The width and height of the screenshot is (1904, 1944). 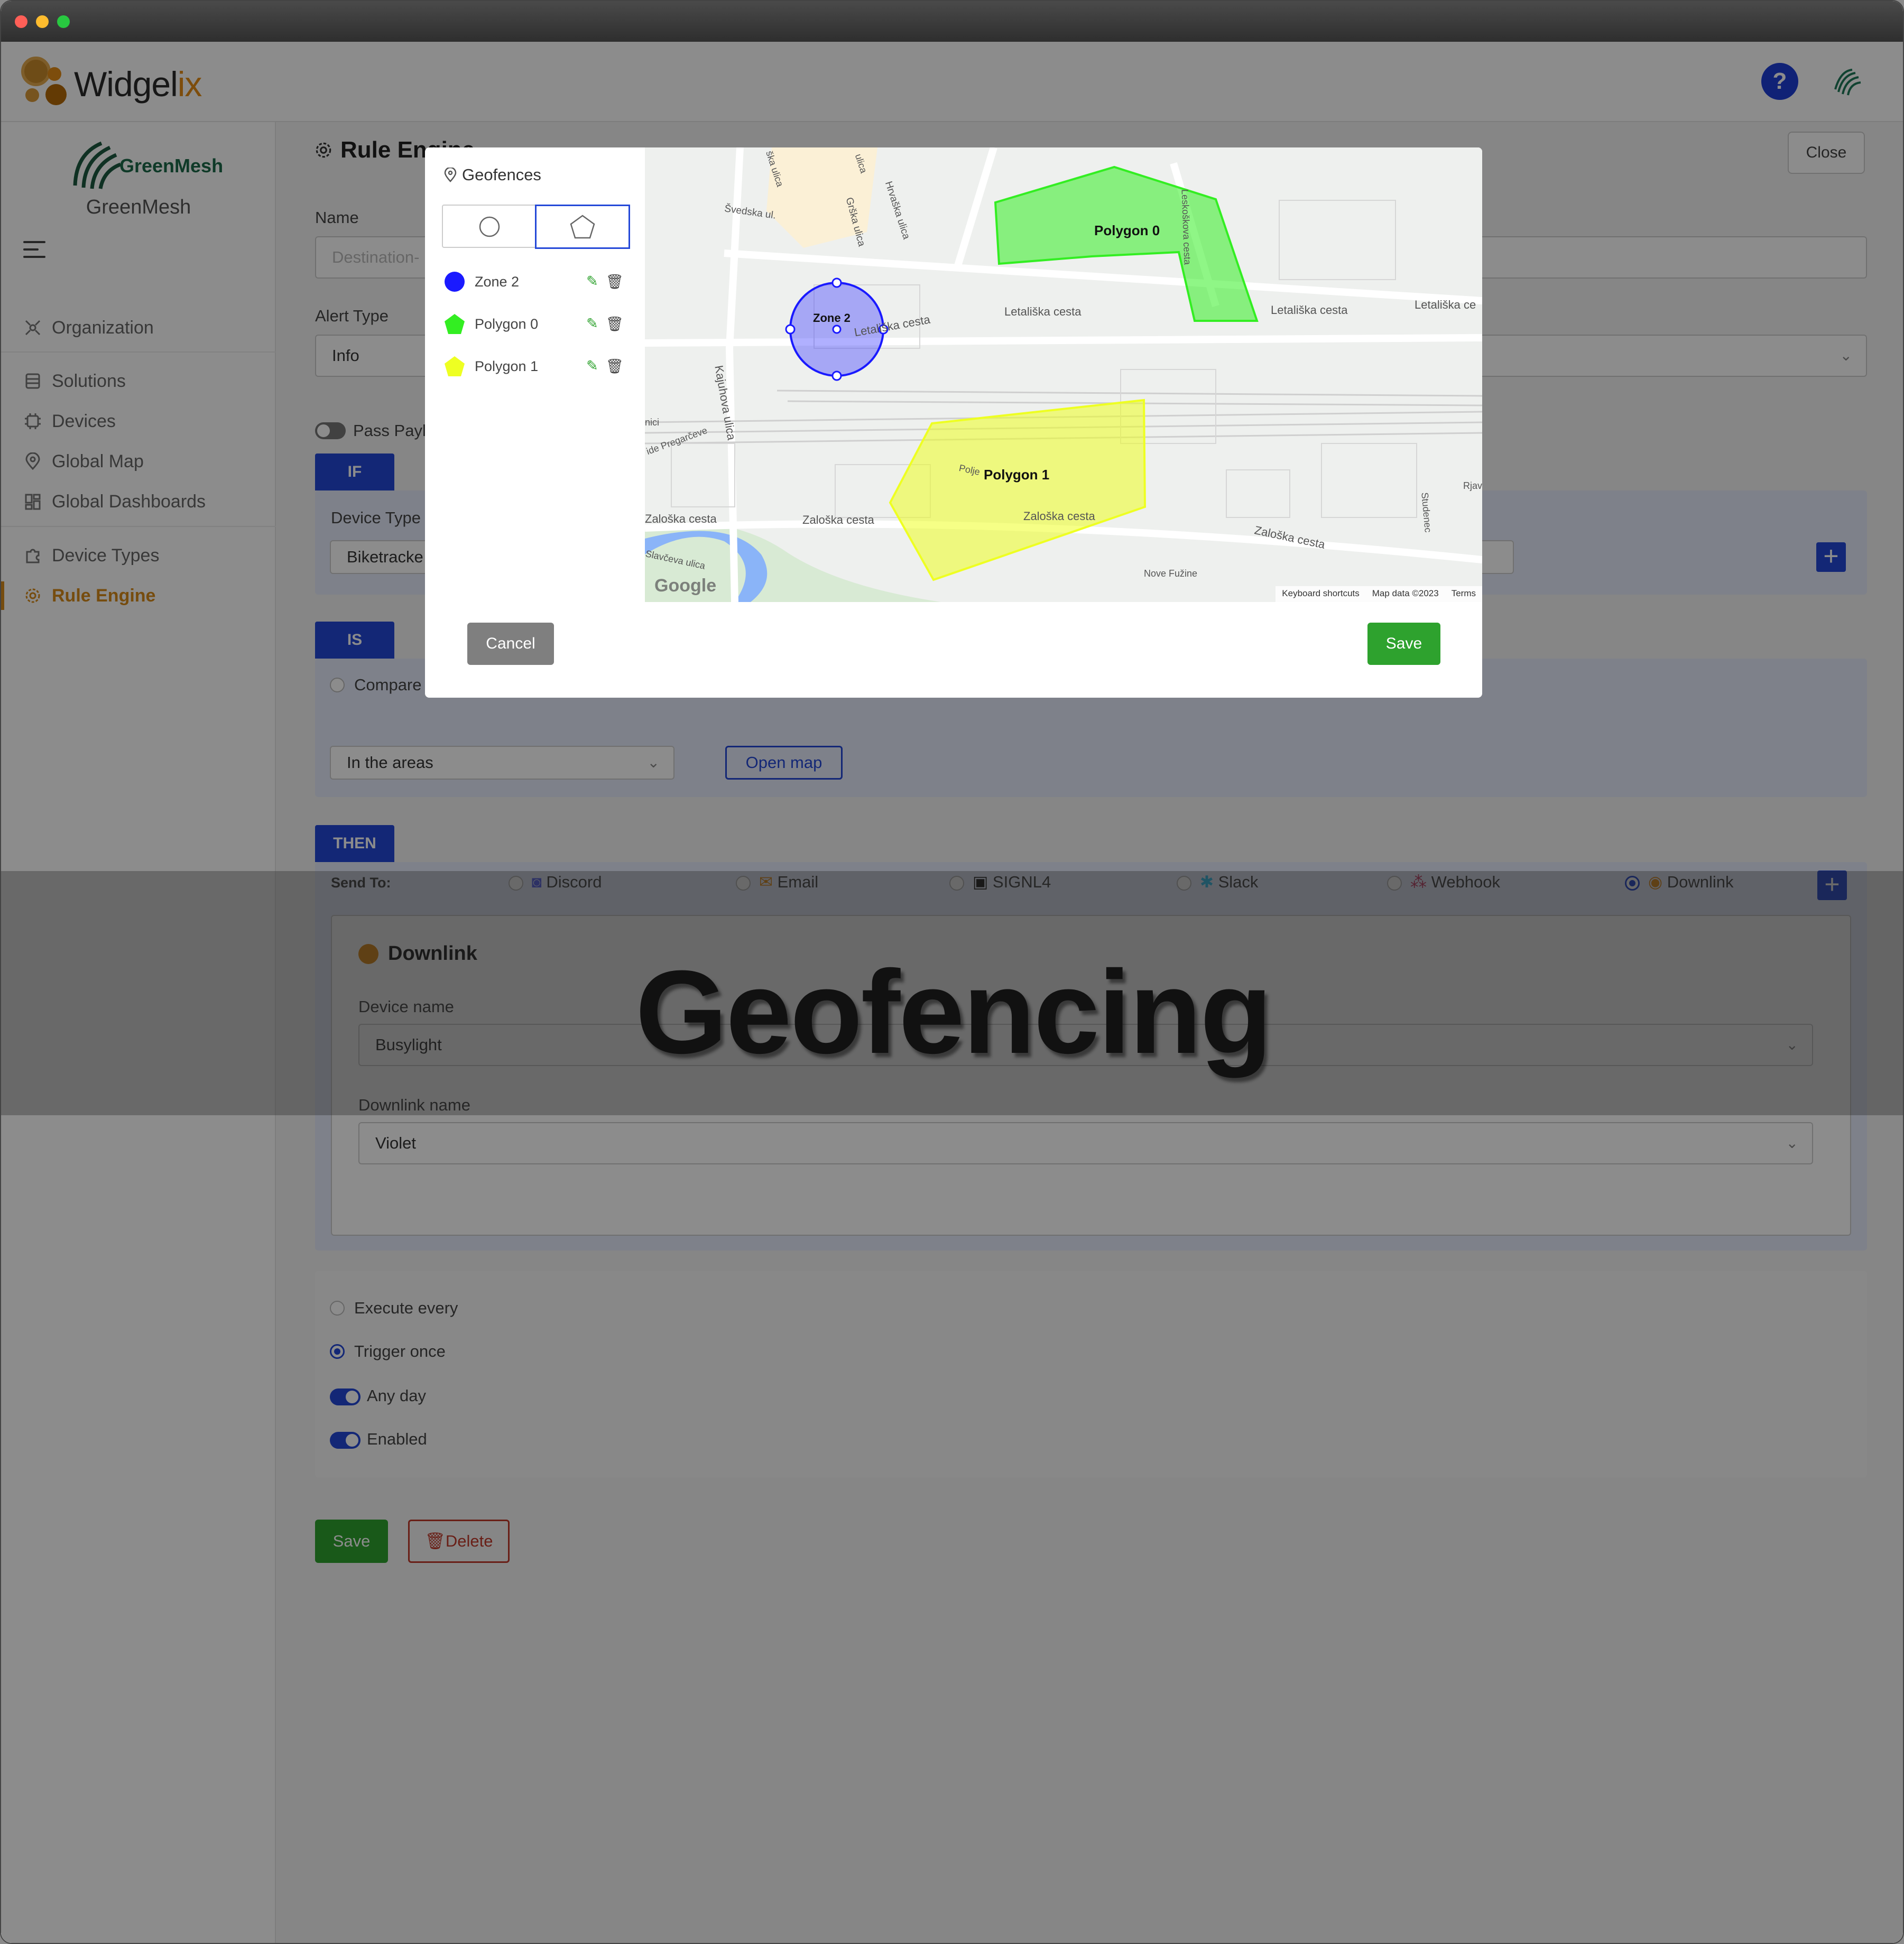 What do you see at coordinates (652, 422) in the screenshot?
I see `street-label: nici` at bounding box center [652, 422].